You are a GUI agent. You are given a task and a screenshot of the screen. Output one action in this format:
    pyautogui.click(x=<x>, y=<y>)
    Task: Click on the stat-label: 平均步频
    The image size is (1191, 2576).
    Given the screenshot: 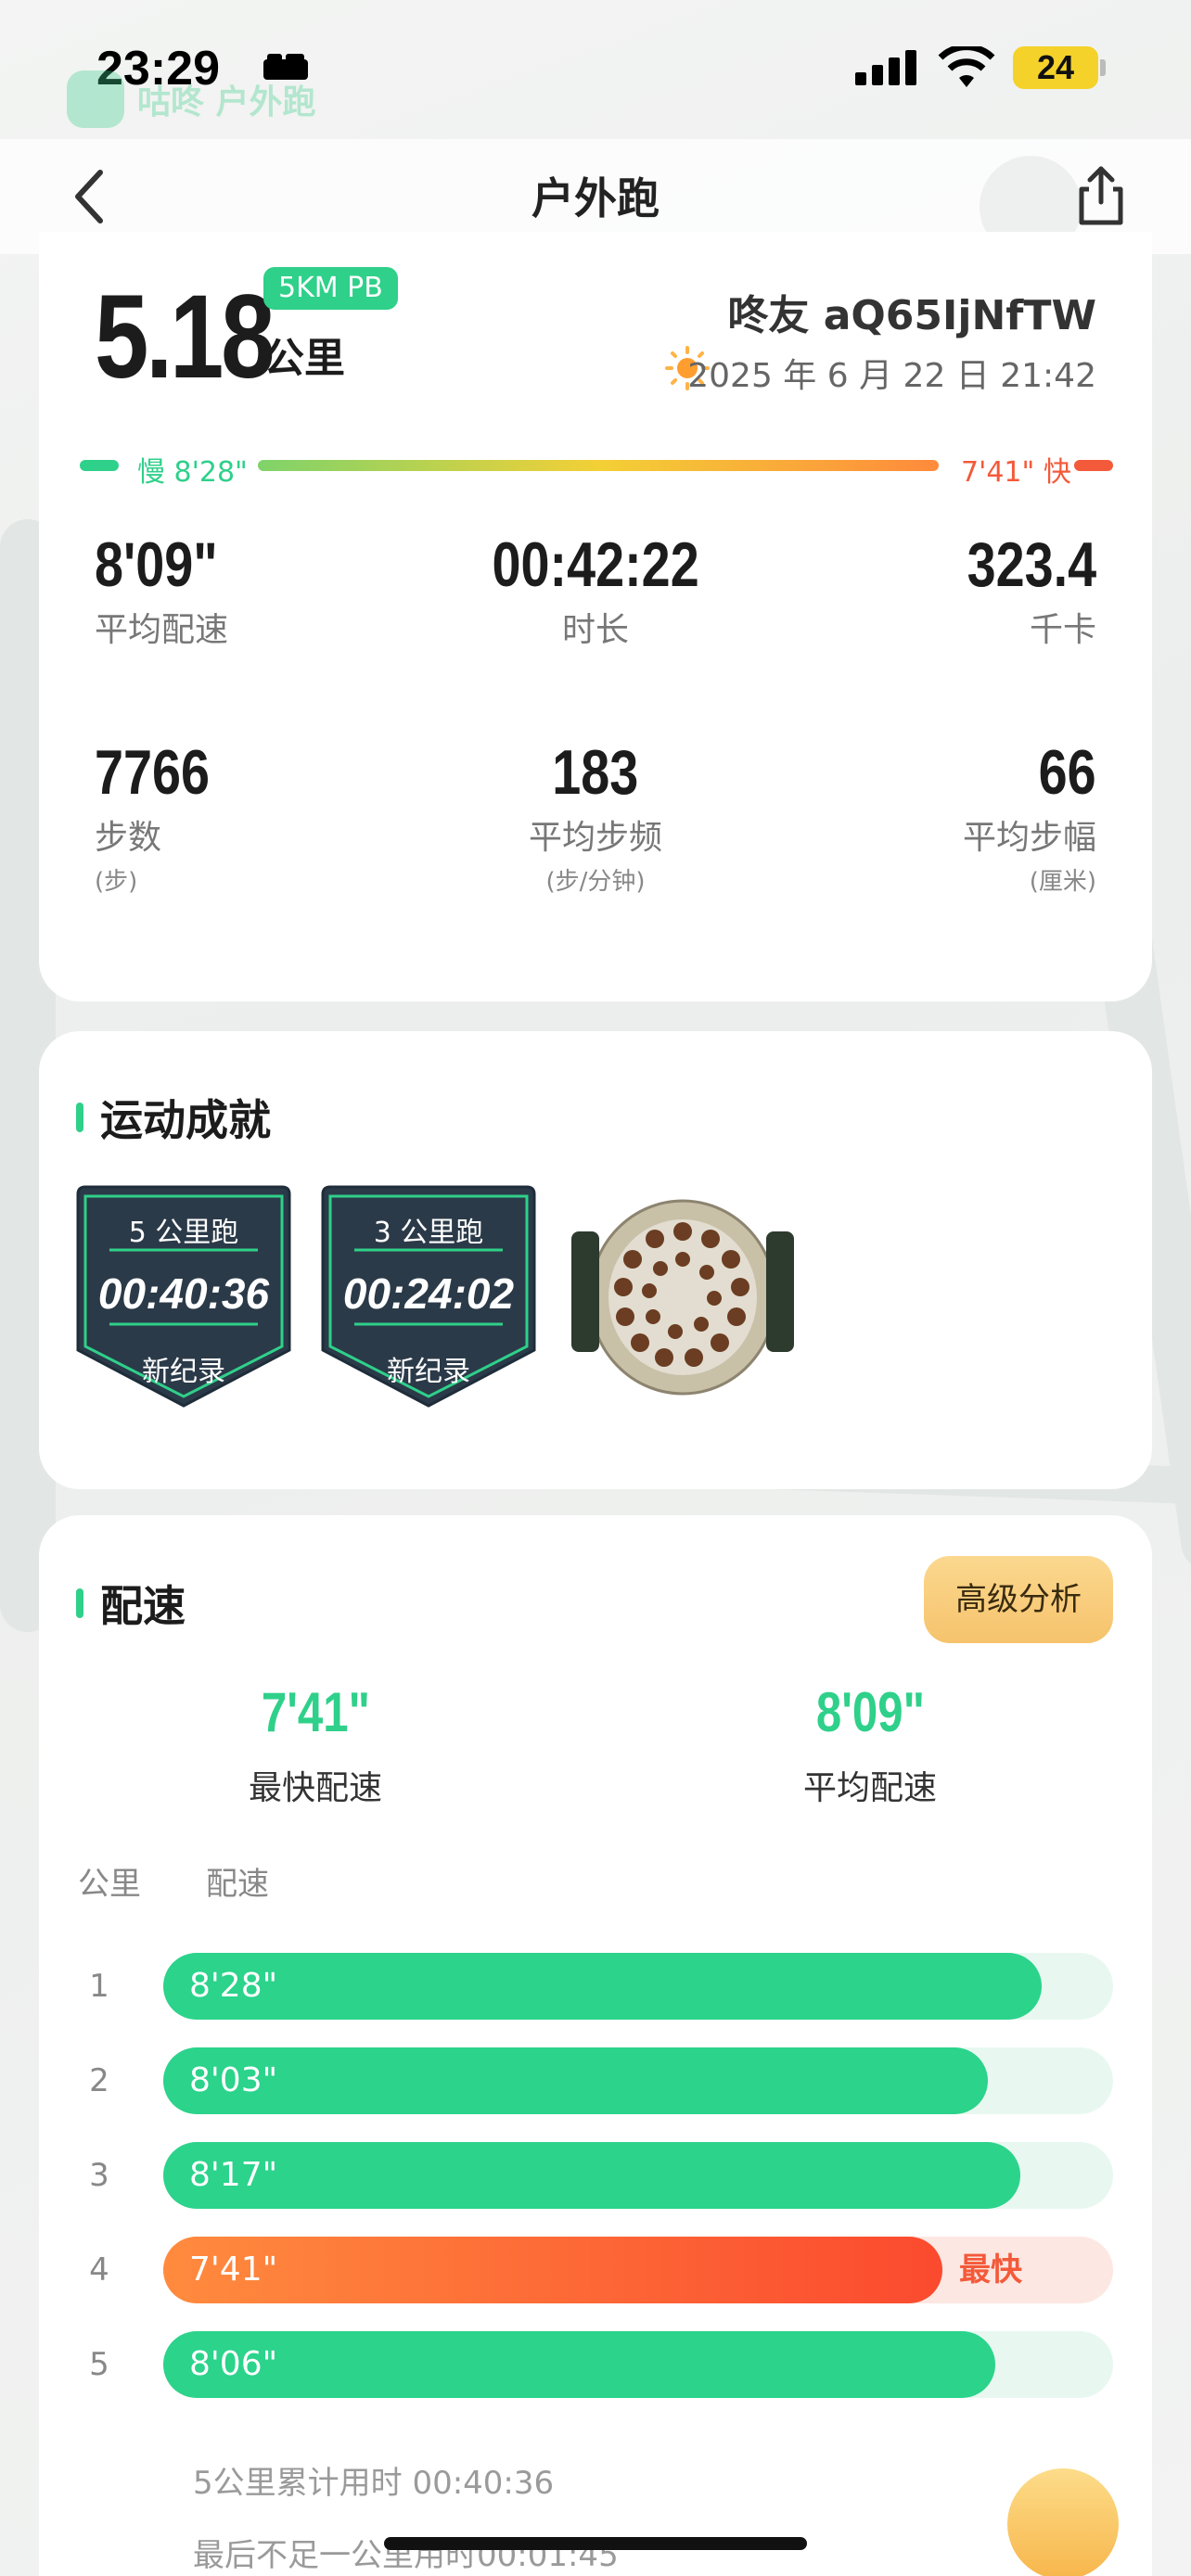 What is the action you would take?
    pyautogui.click(x=595, y=838)
    